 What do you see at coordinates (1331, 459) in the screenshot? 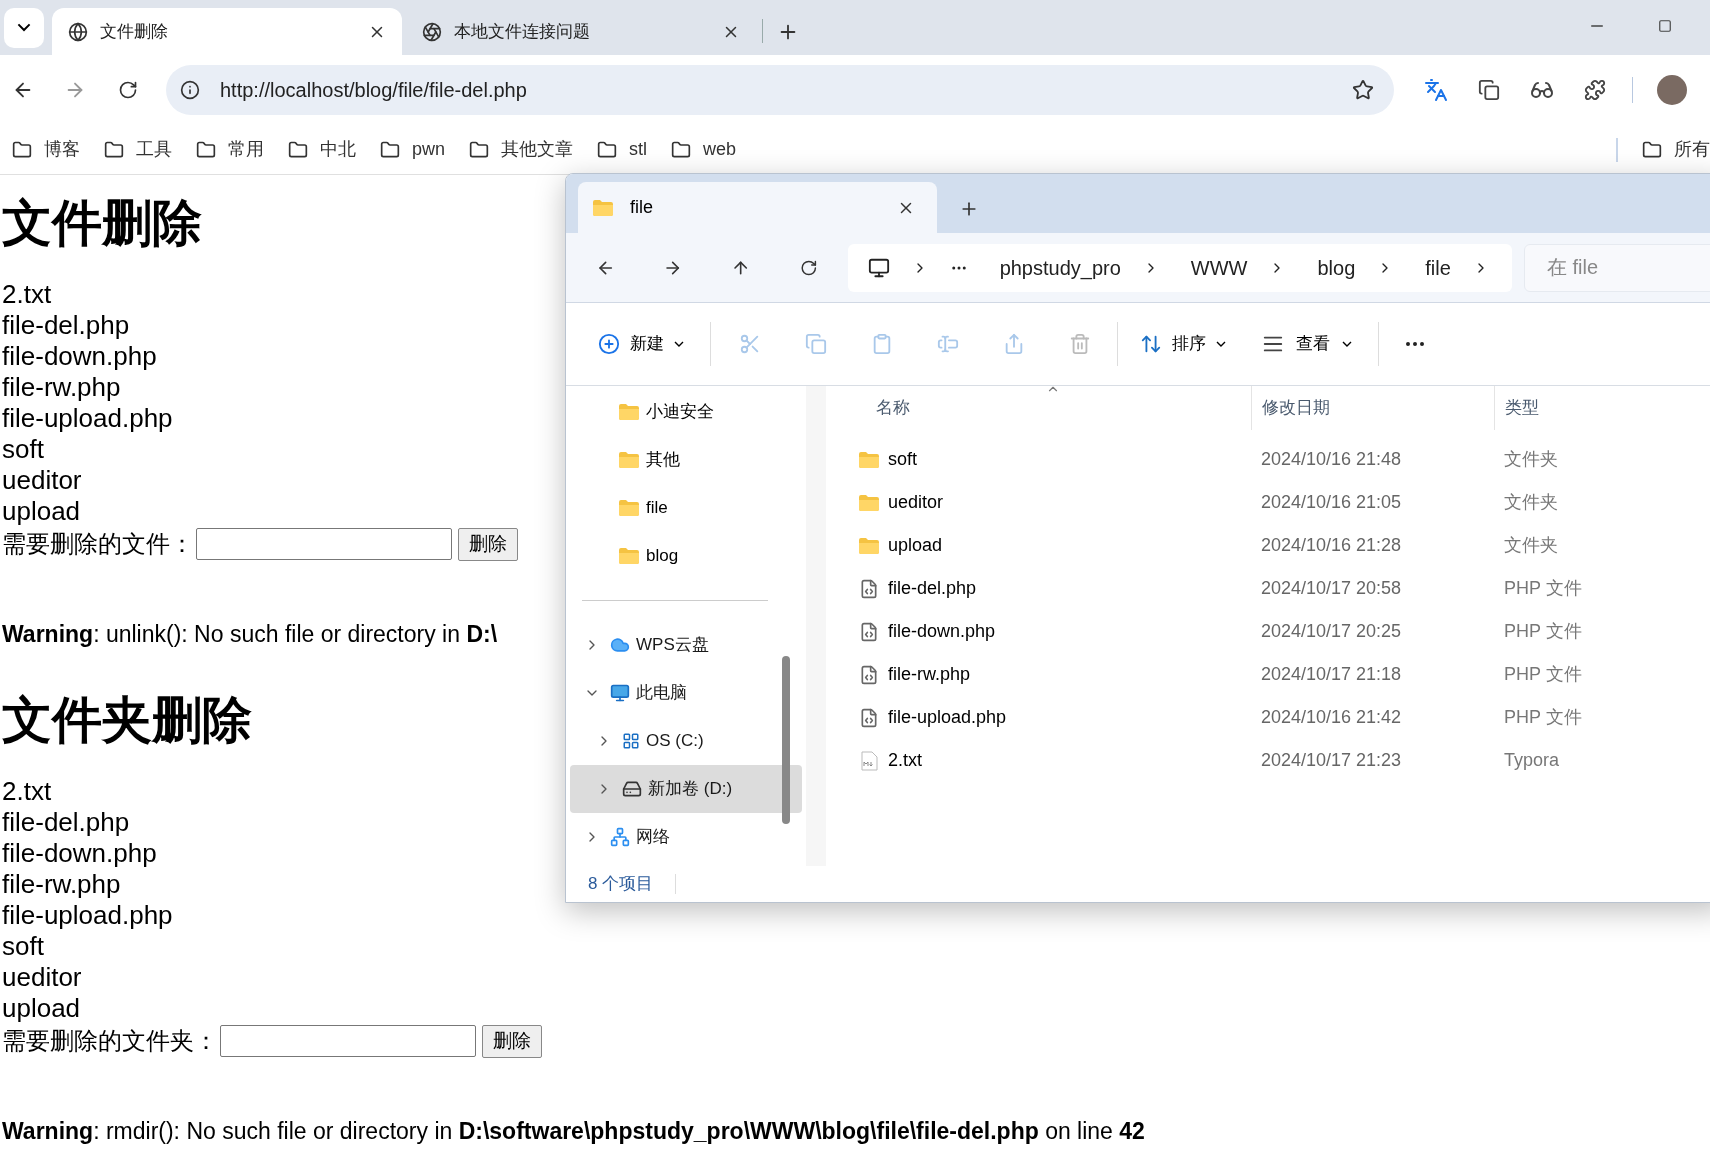
I see `modified-date: 2024/10/16 21:48` at bounding box center [1331, 459].